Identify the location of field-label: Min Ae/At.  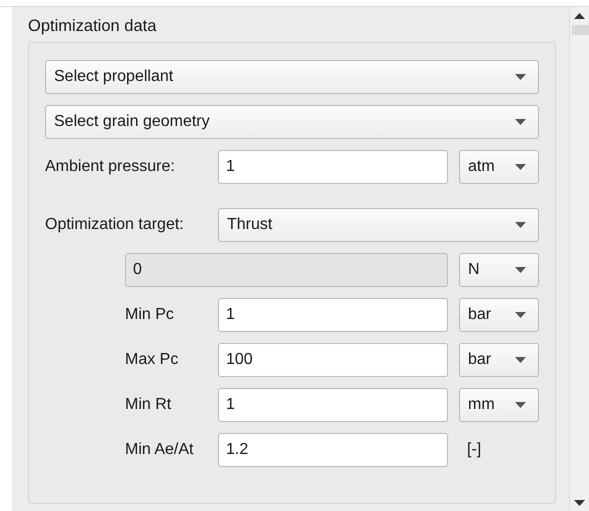
(159, 450).